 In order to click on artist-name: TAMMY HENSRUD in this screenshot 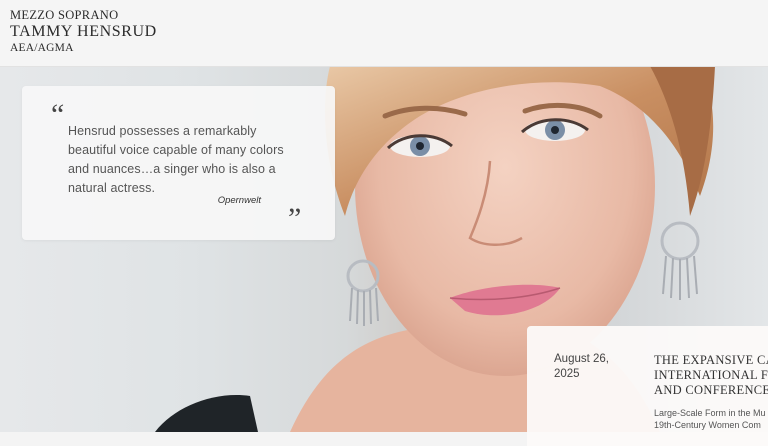, I will do `click(83, 32)`.